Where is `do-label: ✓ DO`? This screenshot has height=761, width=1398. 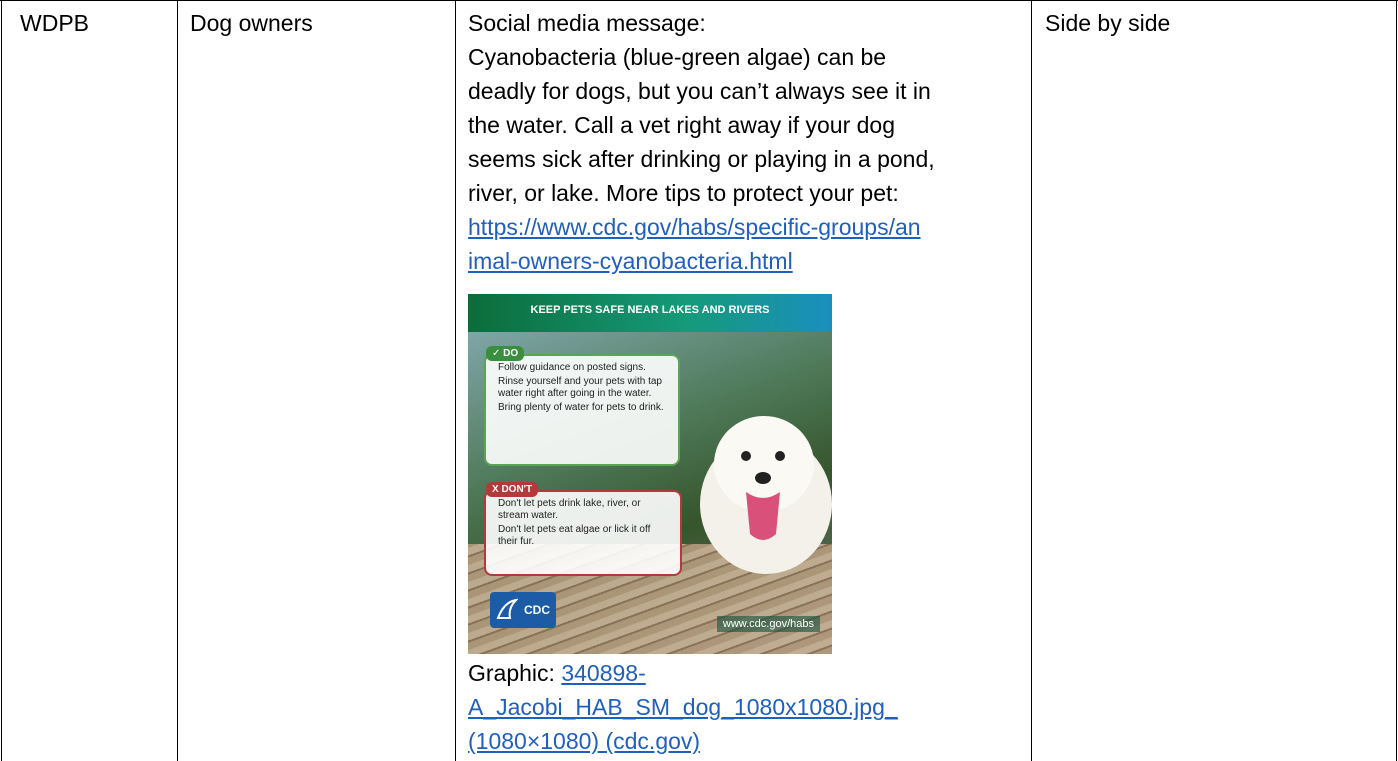
do-label: ✓ DO is located at coordinates (505, 353).